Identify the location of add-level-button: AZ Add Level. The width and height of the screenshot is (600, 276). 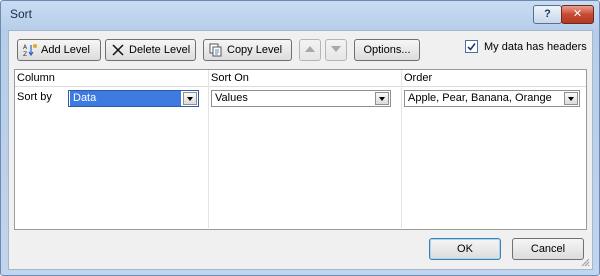
(59, 50).